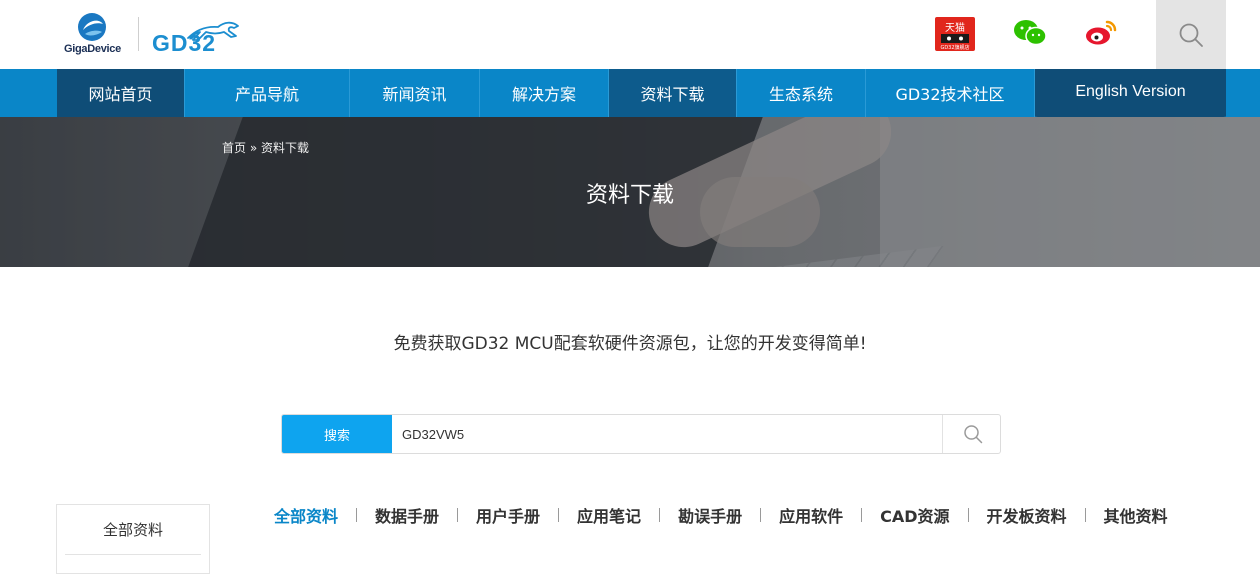 The image size is (1260, 574). I want to click on nav-item-ecosystem: 生态系统, so click(801, 93).